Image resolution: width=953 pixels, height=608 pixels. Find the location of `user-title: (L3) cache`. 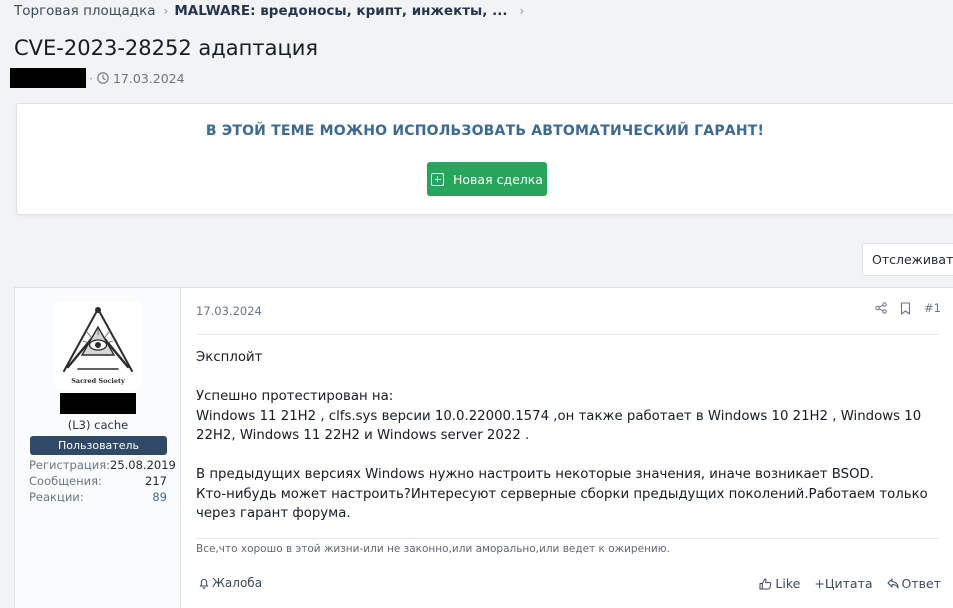

user-title: (L3) cache is located at coordinates (98, 425).